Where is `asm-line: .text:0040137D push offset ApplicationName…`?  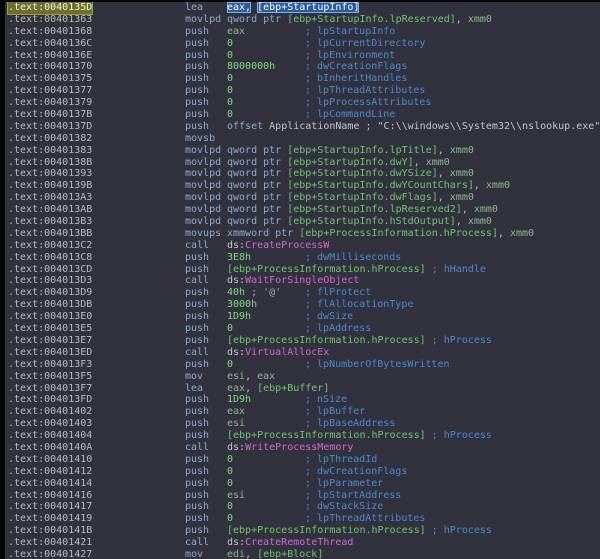 asm-line: .text:0040137D push offset ApplicationName… is located at coordinates (304, 127).